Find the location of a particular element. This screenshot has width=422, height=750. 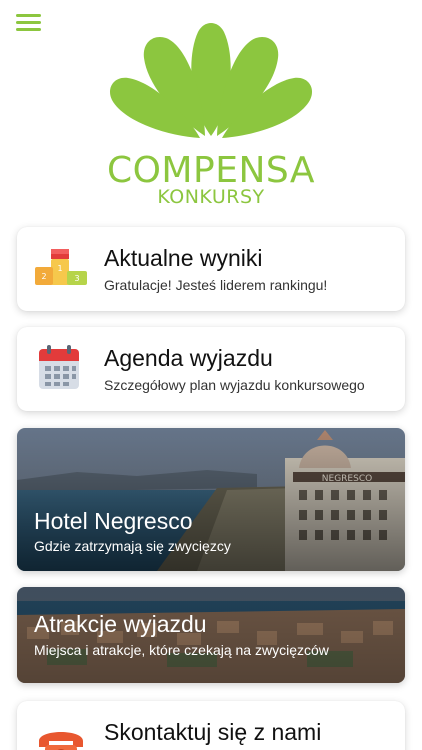

contact-card: Skontaktuj się z nami is located at coordinates (211, 725).